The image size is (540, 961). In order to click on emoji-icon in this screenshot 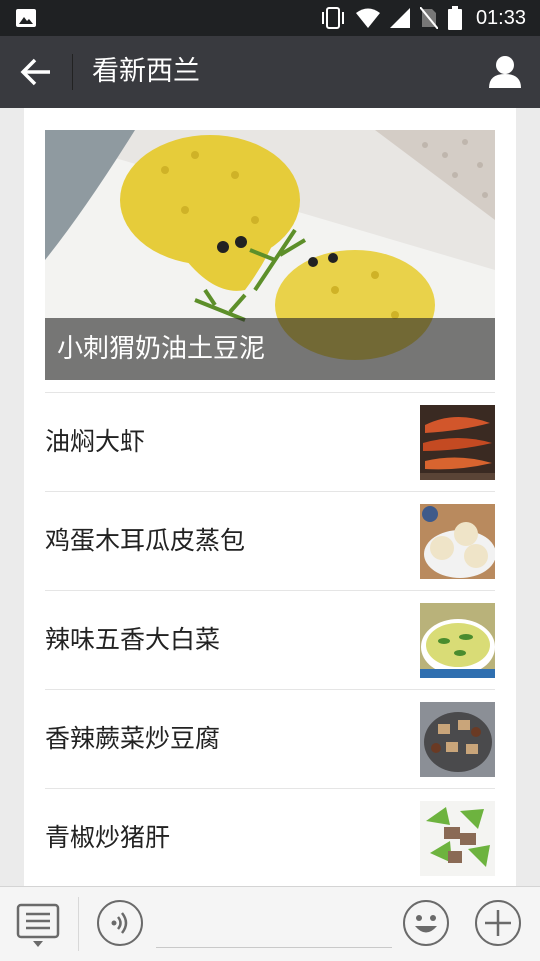, I will do `click(426, 923)`.